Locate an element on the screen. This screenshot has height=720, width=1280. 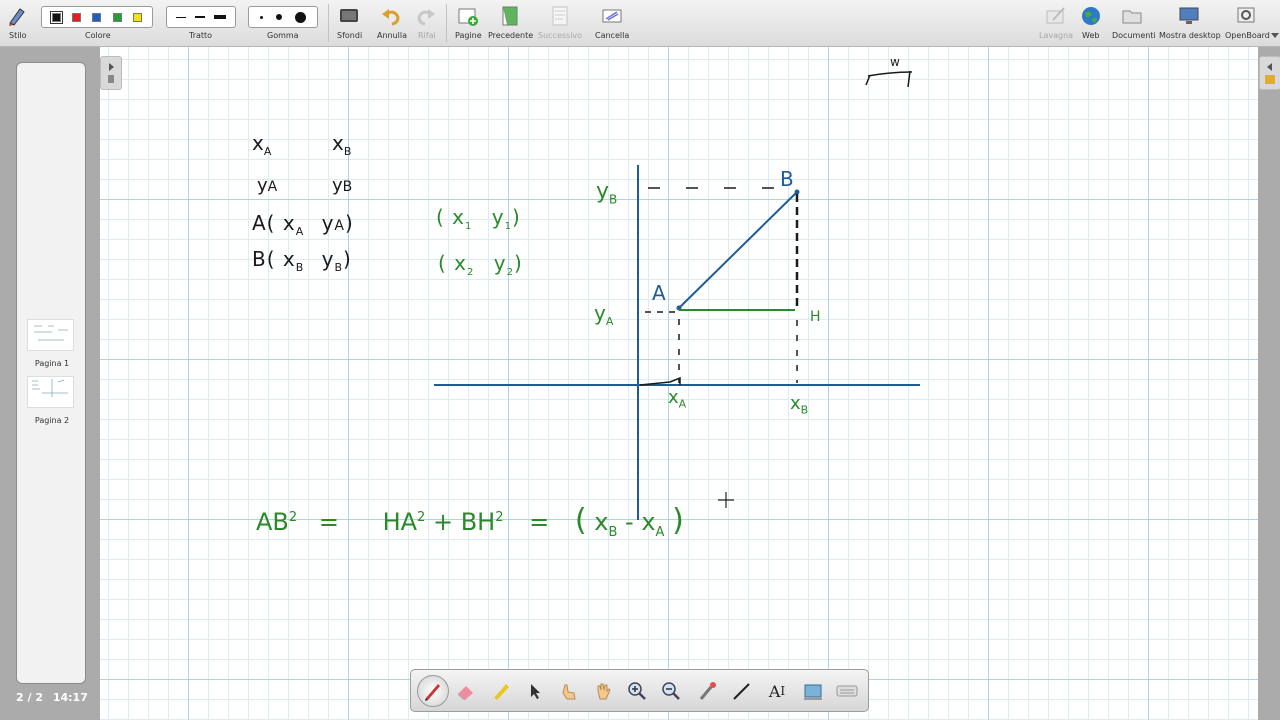
page-thumbnails-panel is located at coordinates (51, 373).